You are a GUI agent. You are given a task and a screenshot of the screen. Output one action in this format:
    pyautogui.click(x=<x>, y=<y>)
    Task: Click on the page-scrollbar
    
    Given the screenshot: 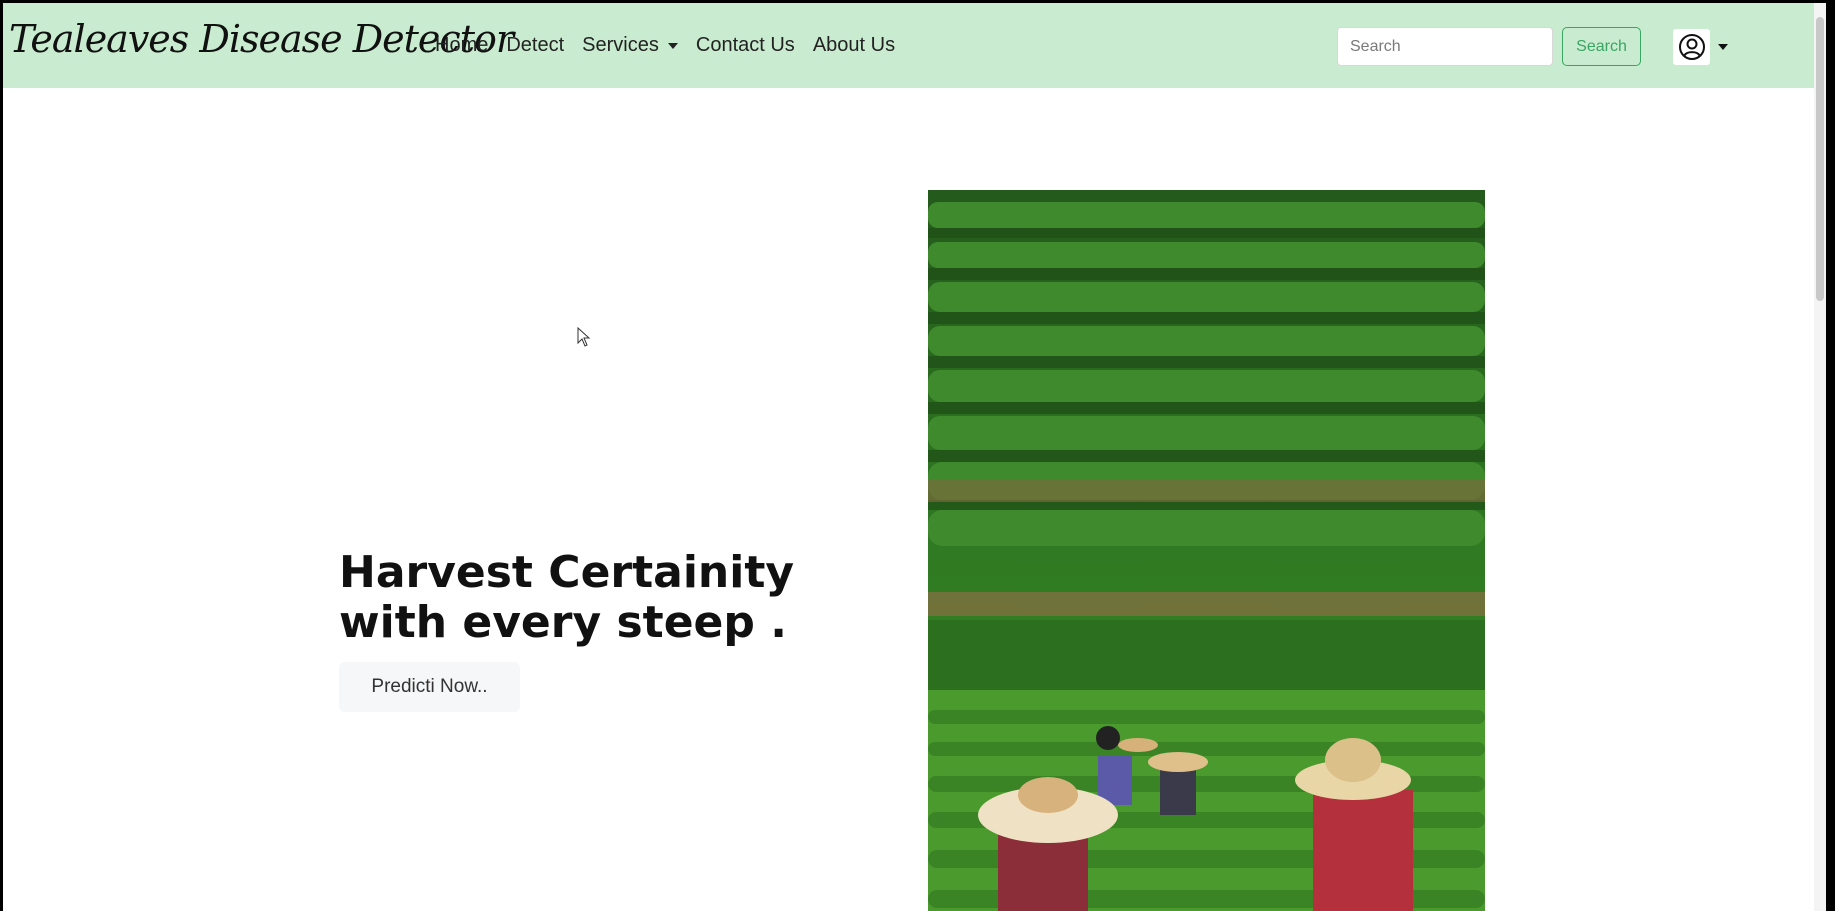 What is the action you would take?
    pyautogui.click(x=1820, y=457)
    